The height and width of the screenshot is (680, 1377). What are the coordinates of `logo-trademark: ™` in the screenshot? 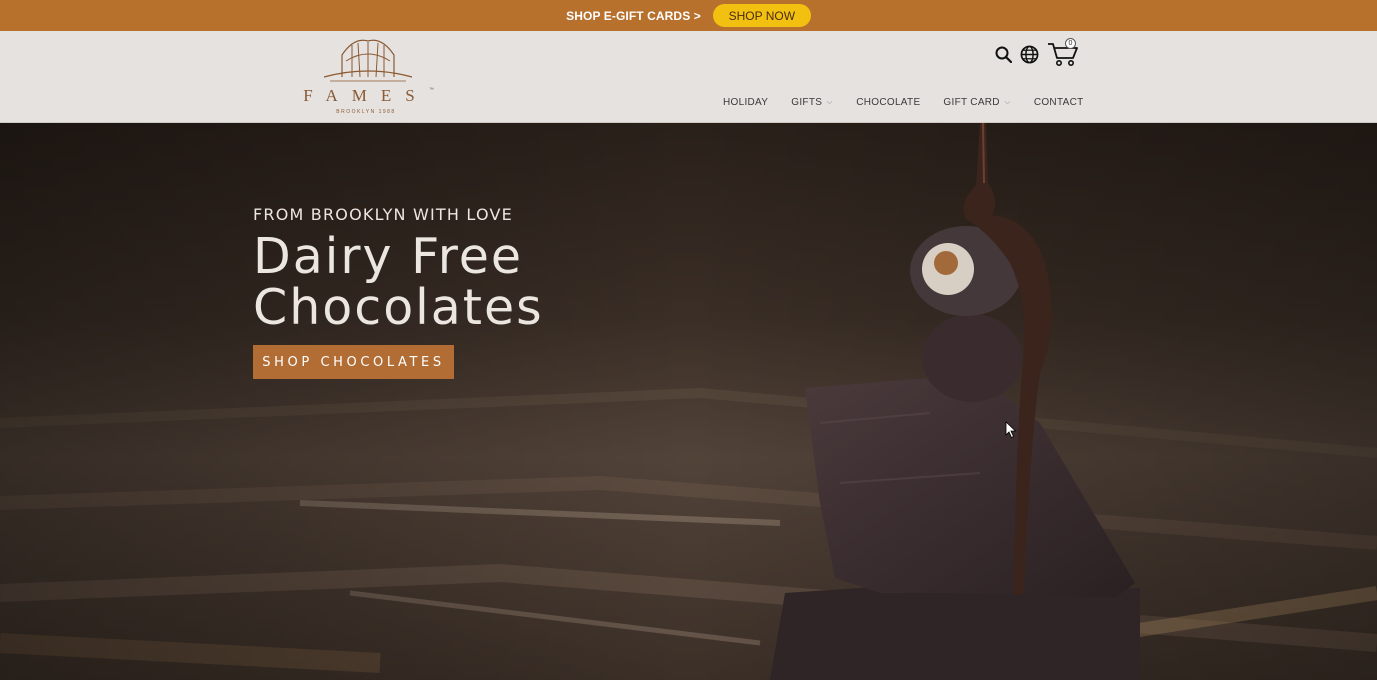 It's located at (431, 90).